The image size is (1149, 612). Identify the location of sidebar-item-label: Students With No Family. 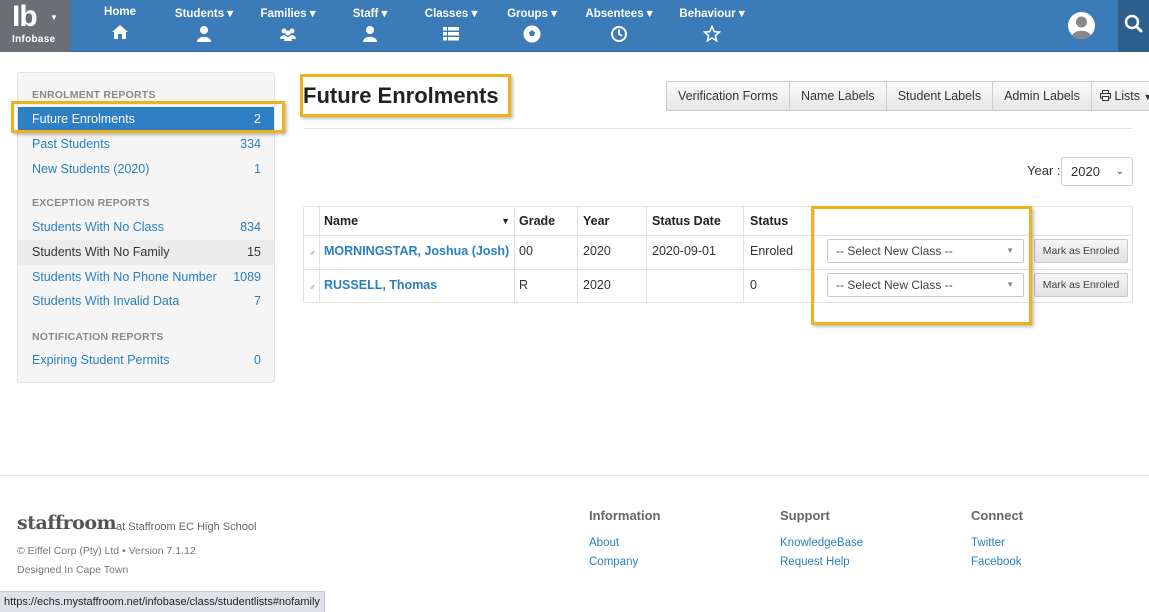
(101, 252).